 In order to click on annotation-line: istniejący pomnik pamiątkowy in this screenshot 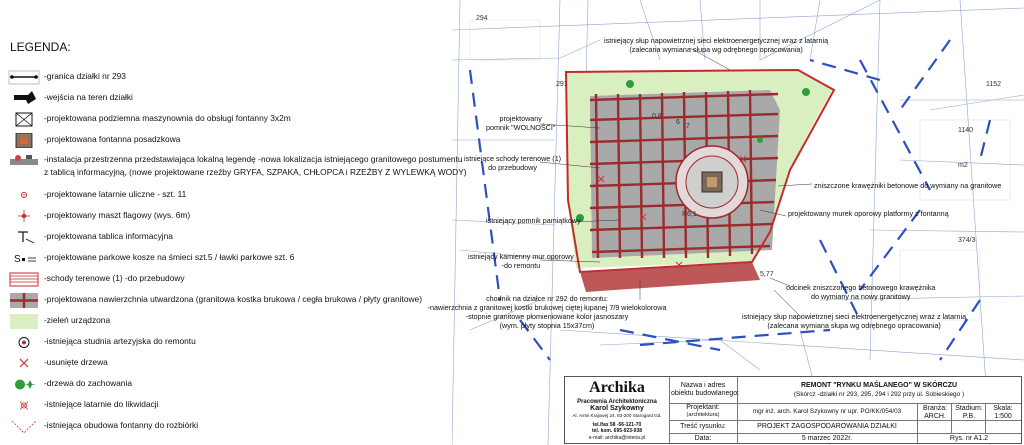, I will do `click(533, 220)`.